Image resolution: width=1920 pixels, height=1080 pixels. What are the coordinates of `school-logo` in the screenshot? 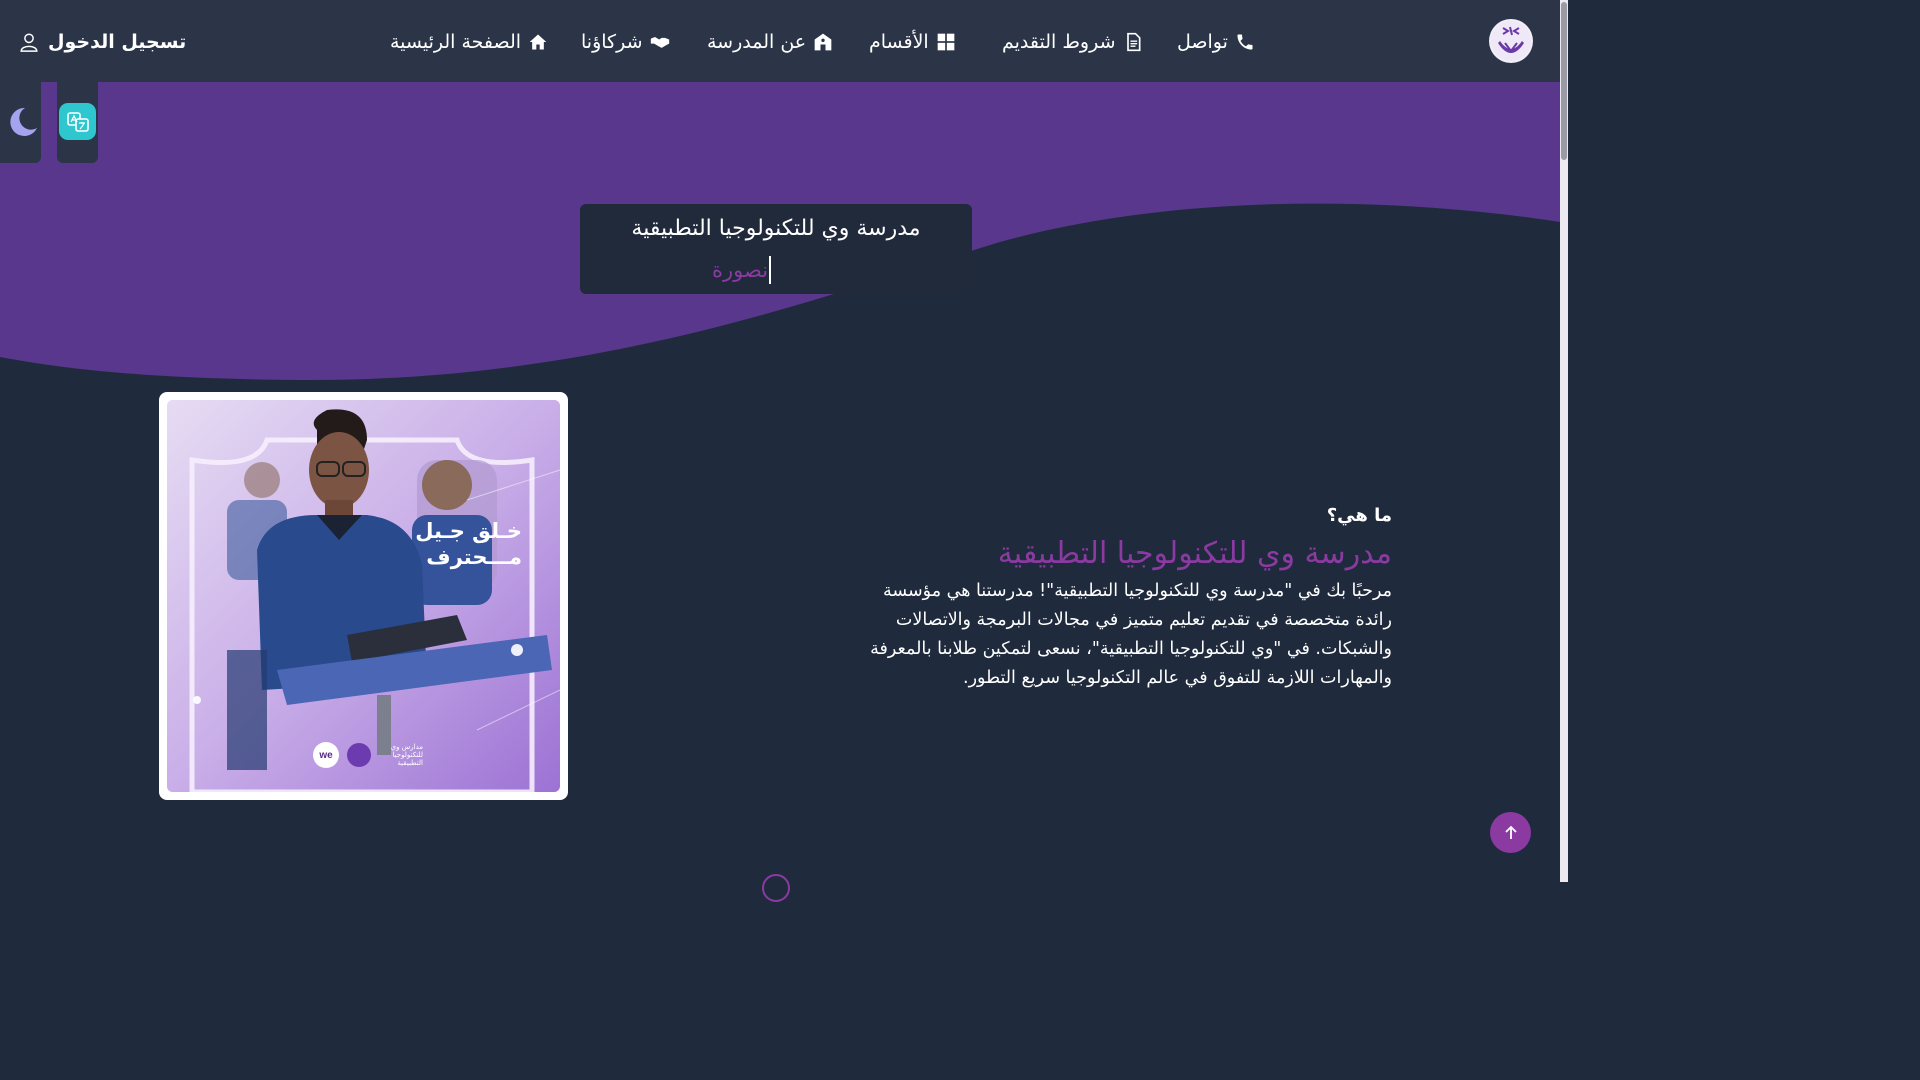 It's located at (1511, 41).